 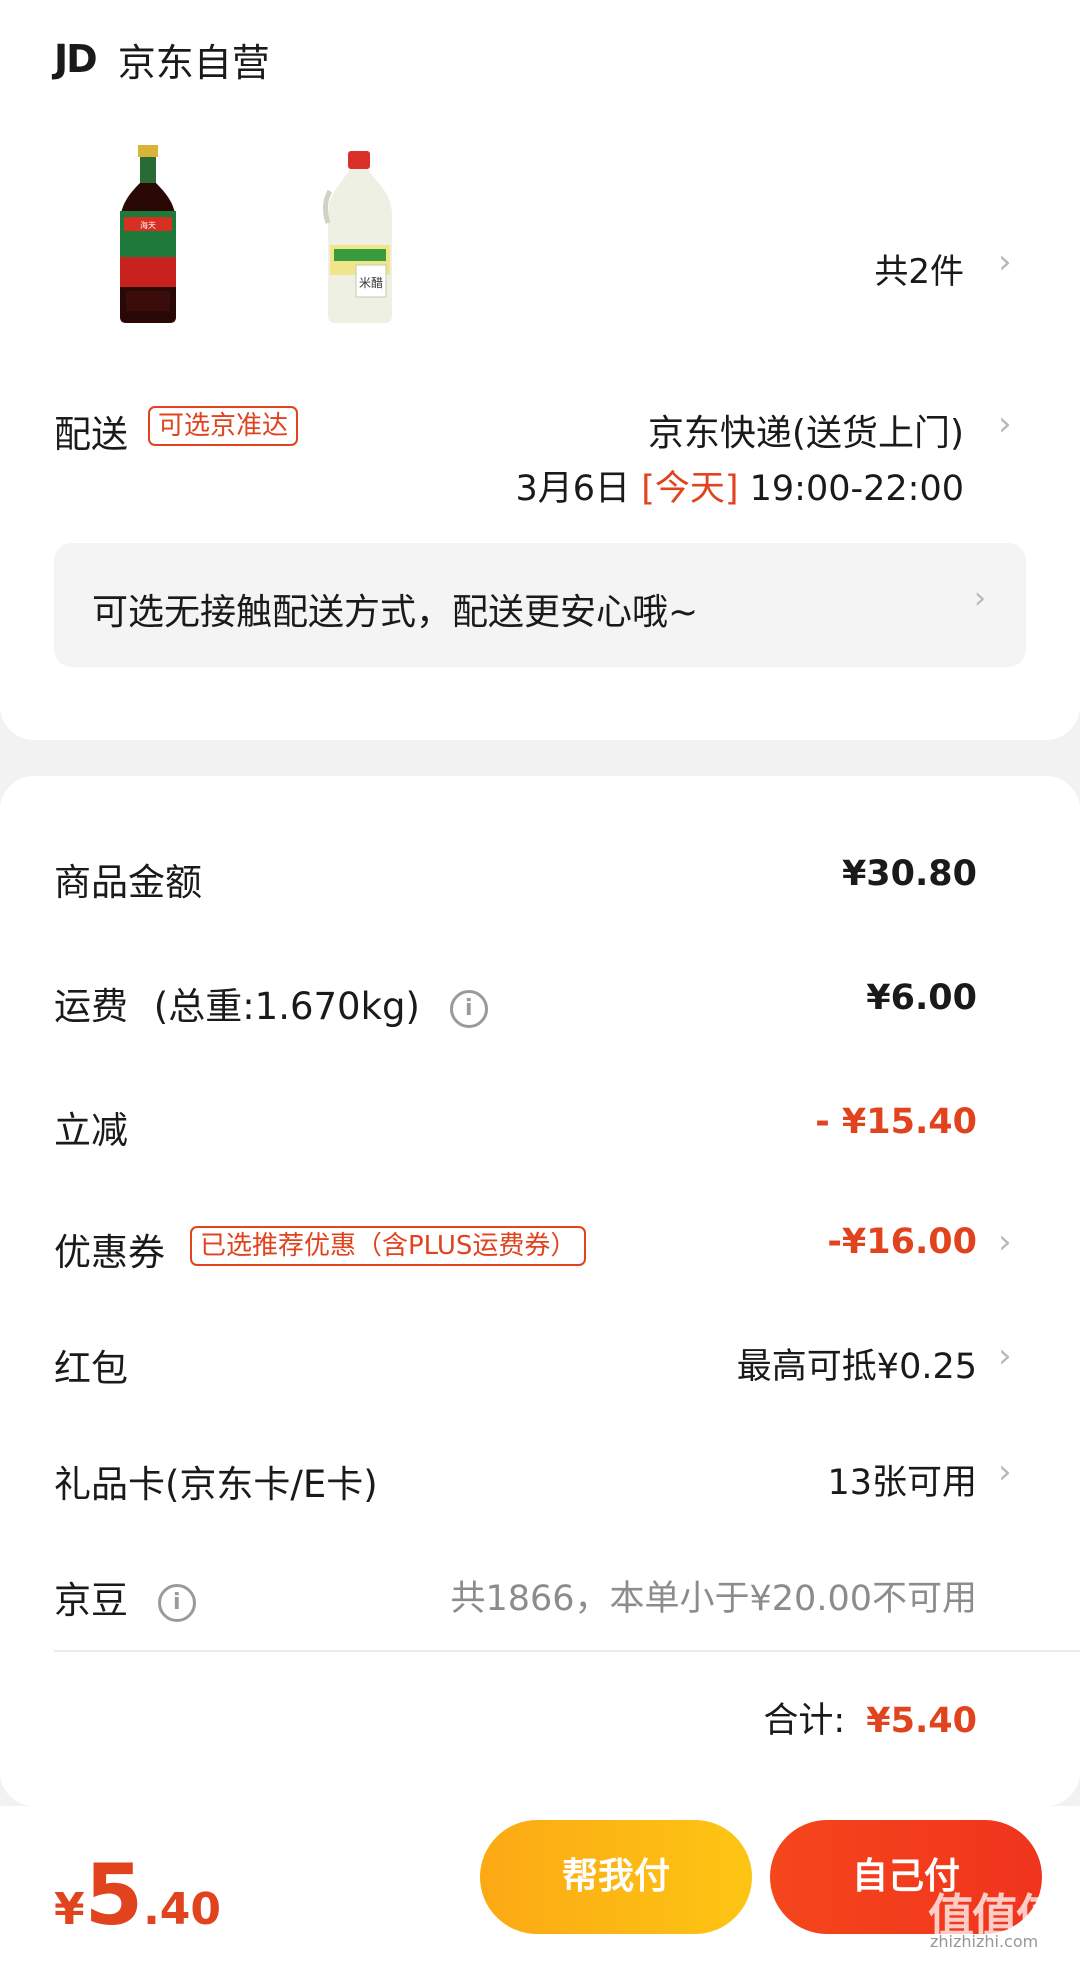 What do you see at coordinates (902, 1242) in the screenshot?
I see `coupon-value: -¥16.00` at bounding box center [902, 1242].